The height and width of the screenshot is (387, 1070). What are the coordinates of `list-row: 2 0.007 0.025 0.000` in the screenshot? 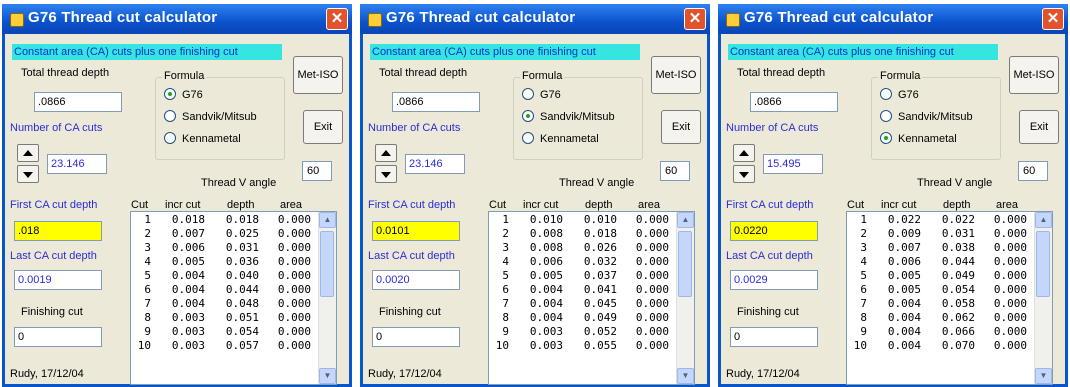 It's located at (226, 234).